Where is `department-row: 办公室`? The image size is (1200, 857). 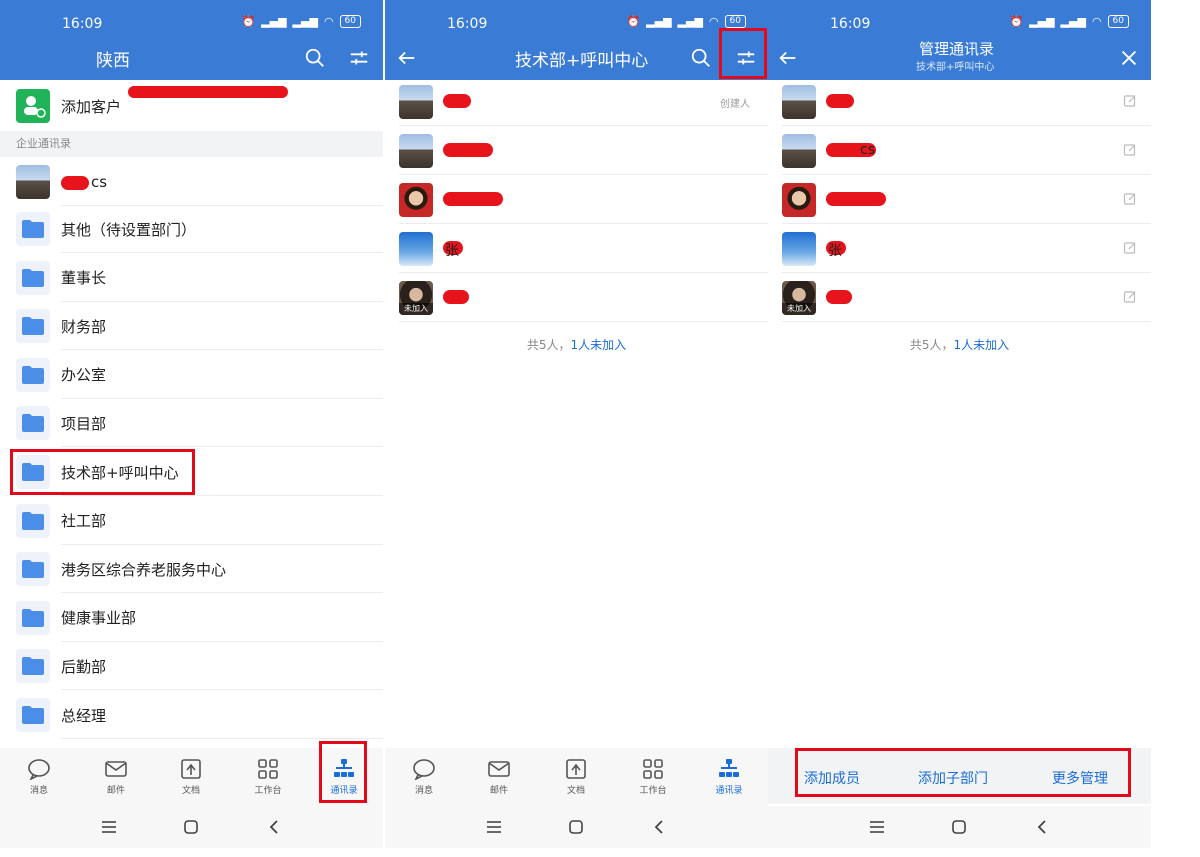 department-row: 办公室 is located at coordinates (191, 375).